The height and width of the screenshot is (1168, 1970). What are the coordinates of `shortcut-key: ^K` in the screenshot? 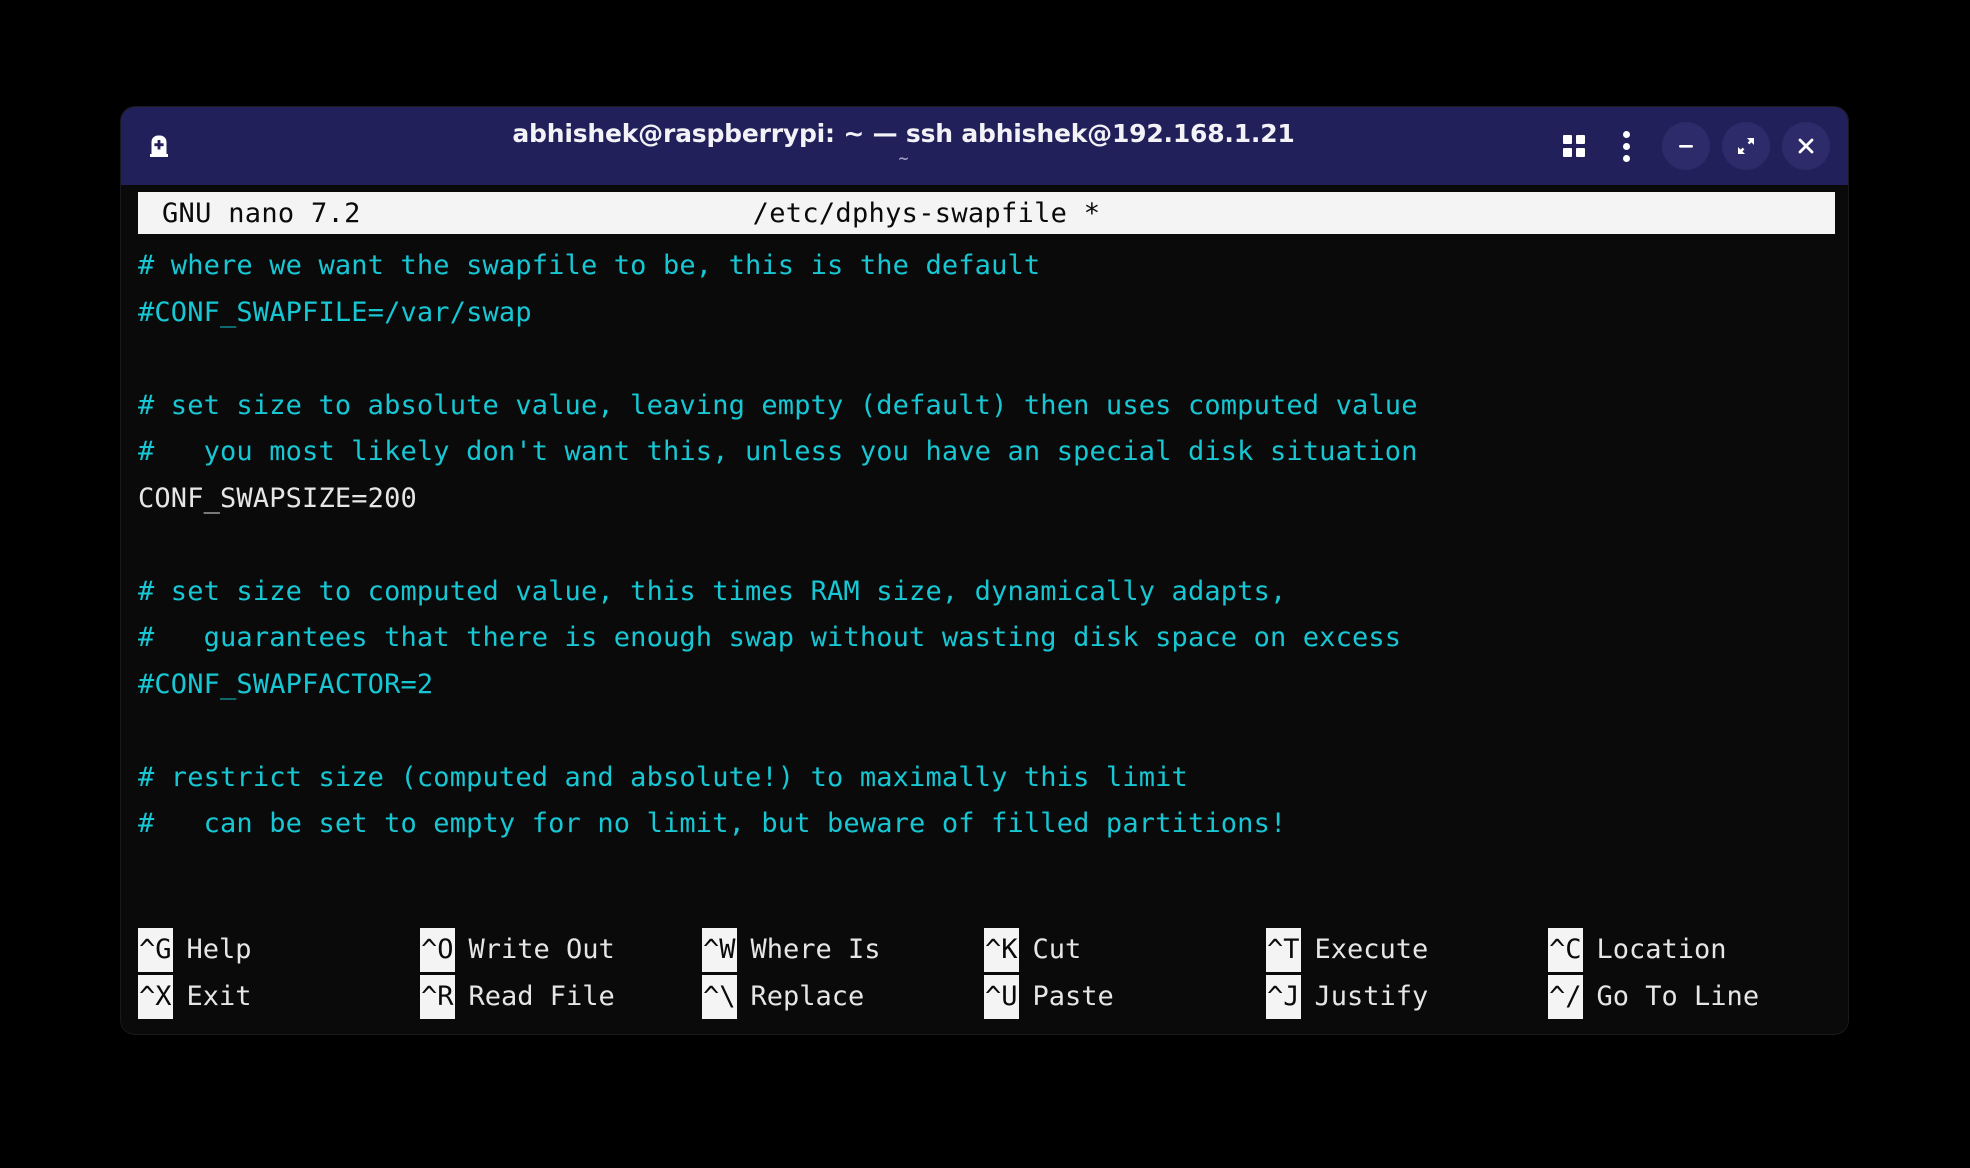 It's located at (1001, 950).